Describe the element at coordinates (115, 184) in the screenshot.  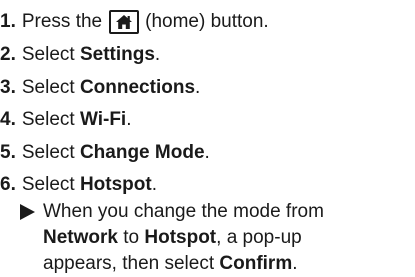
I see `menu-item-name: Hotspot` at that location.